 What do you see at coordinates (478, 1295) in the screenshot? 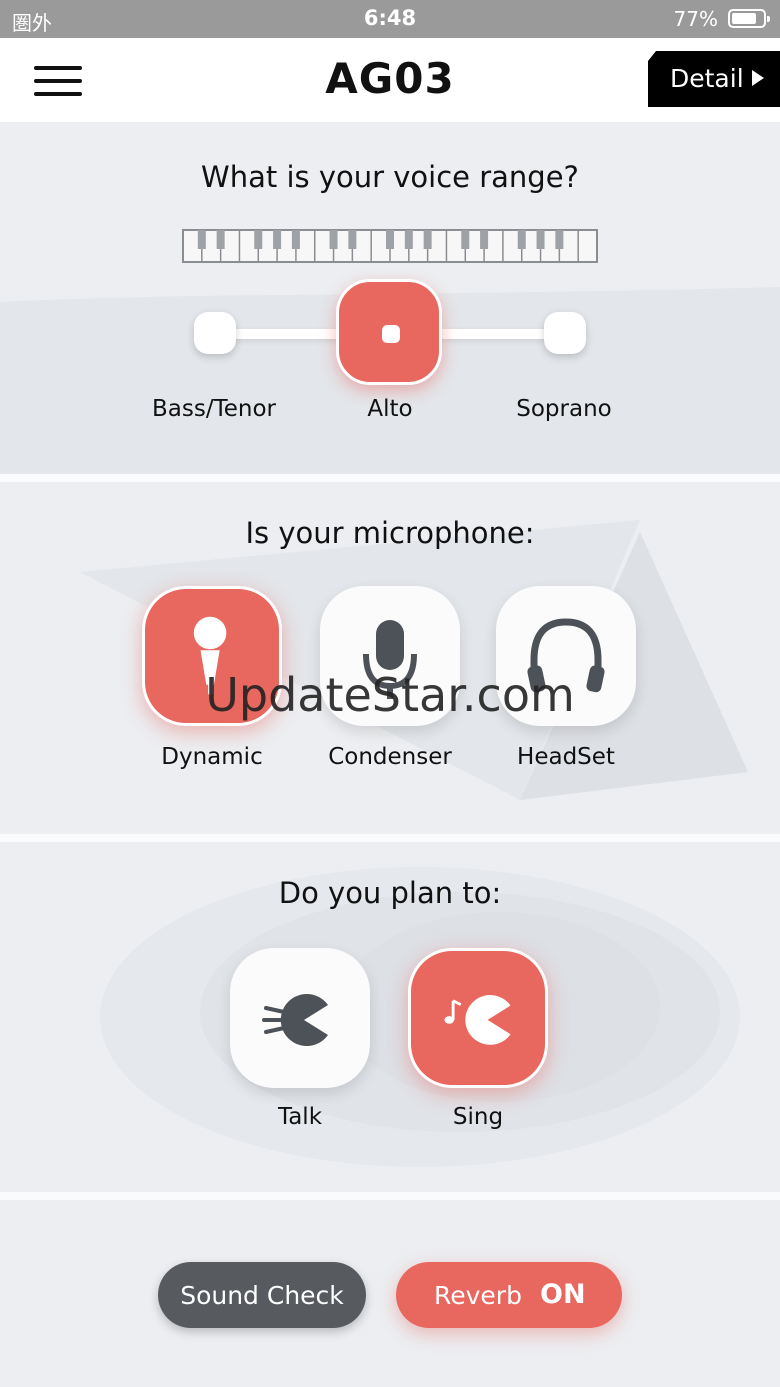
I see `reverb-label: Reverb` at bounding box center [478, 1295].